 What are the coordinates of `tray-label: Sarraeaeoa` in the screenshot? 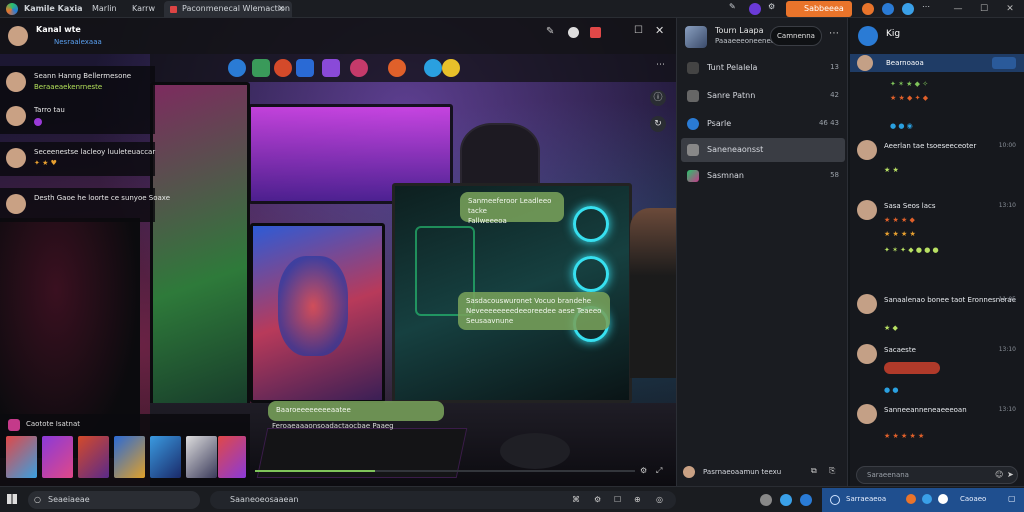 It's located at (866, 499).